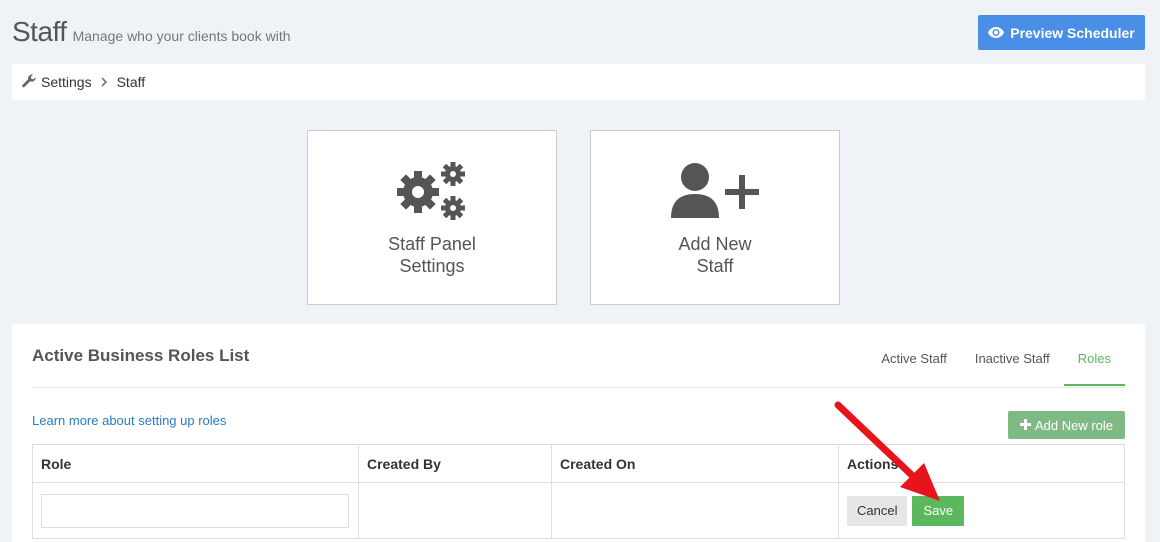  I want to click on breadcrumb-label: Staff, so click(131, 82).